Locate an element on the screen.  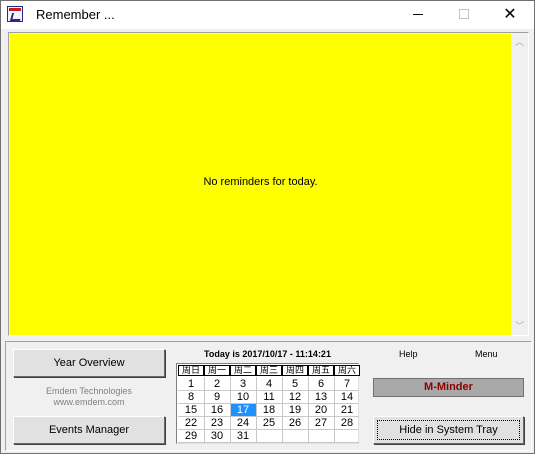
calendar-day: 14 is located at coordinates (347, 397).